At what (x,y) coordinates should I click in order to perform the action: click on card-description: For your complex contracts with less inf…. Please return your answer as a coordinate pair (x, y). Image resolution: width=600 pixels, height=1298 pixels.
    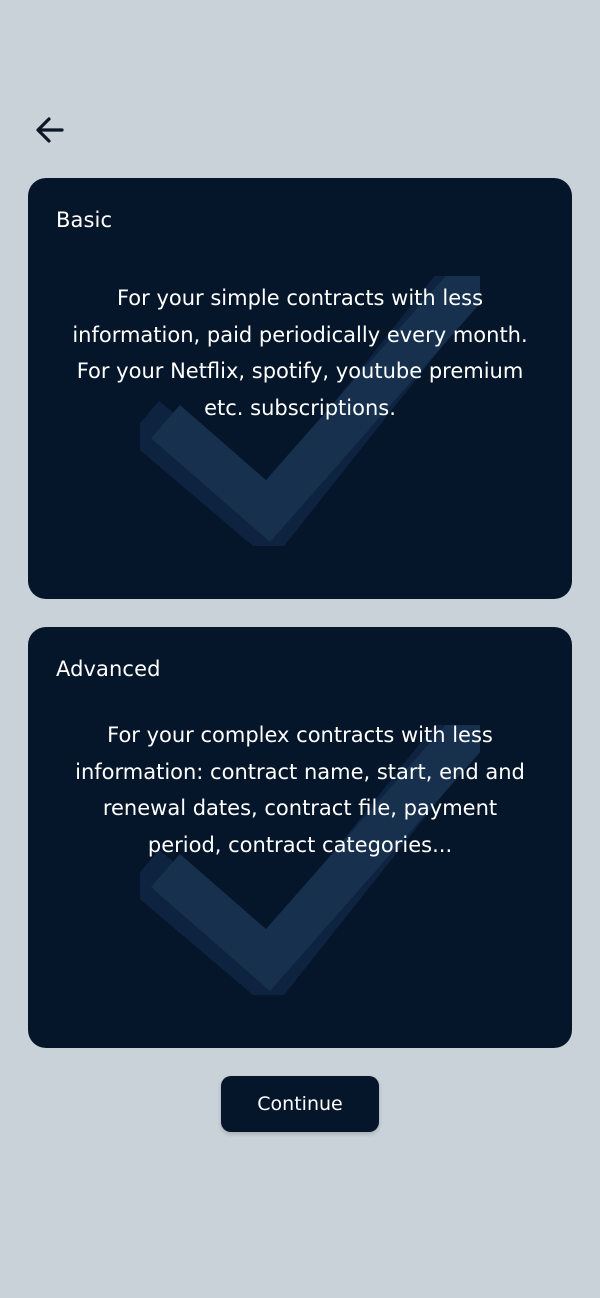
    Looking at the image, I should click on (300, 790).